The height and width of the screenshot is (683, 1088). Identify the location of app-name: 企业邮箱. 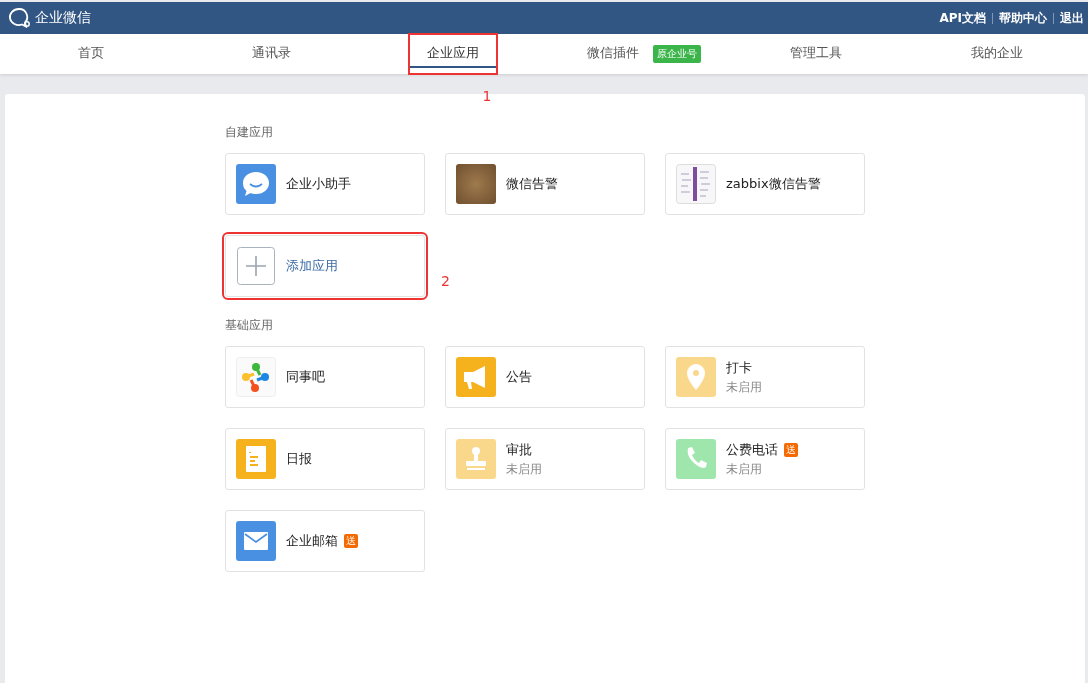
(312, 541).